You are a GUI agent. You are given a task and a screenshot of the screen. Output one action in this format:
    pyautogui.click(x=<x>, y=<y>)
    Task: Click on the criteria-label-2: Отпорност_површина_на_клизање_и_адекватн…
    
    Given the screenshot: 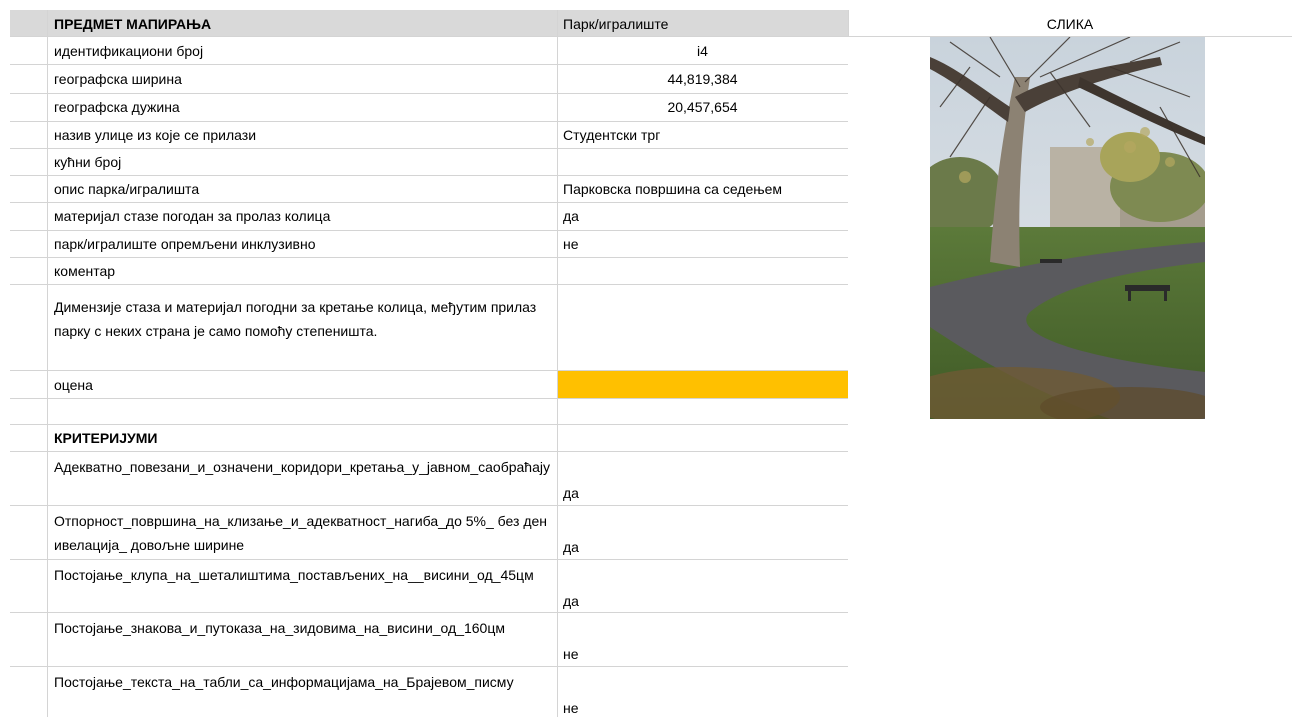 What is the action you would take?
    pyautogui.click(x=301, y=533)
    